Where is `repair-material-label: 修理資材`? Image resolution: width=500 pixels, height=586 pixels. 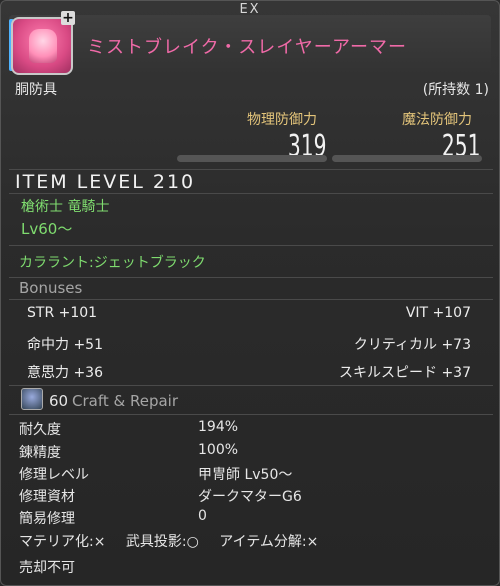 repair-material-label: 修理資材 is located at coordinates (47, 497).